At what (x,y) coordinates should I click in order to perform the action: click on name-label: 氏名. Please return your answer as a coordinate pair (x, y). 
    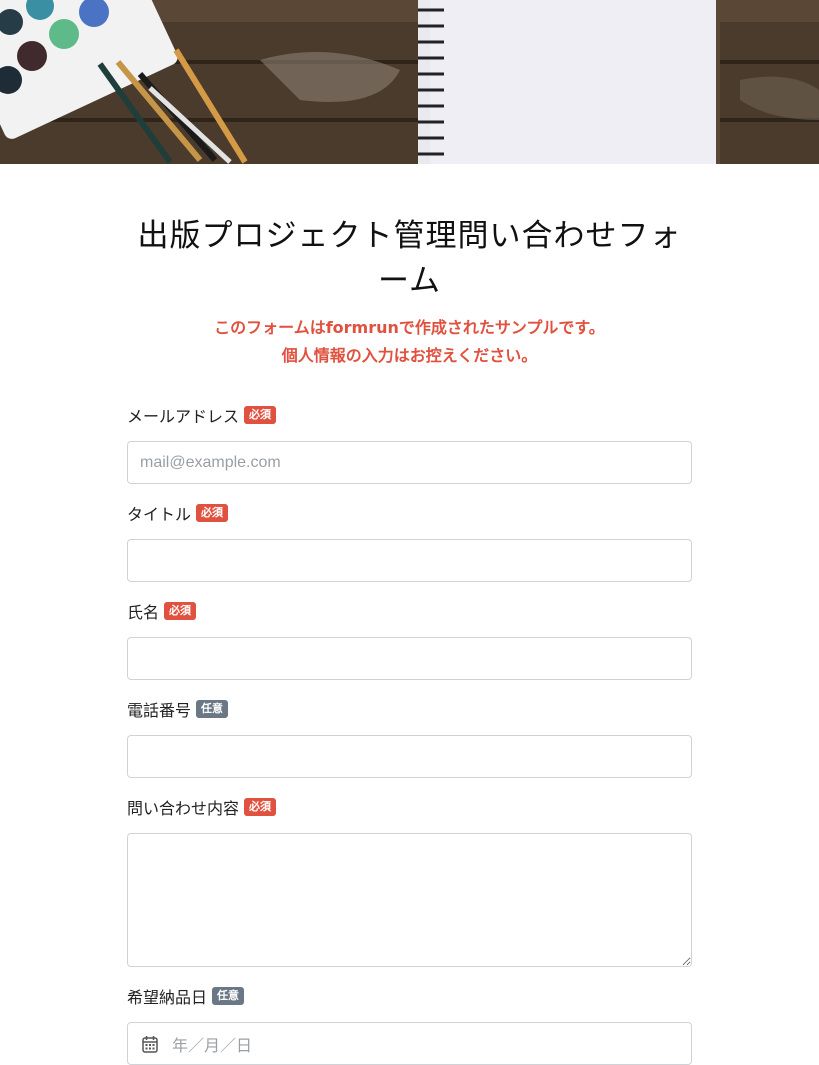
    Looking at the image, I should click on (143, 612).